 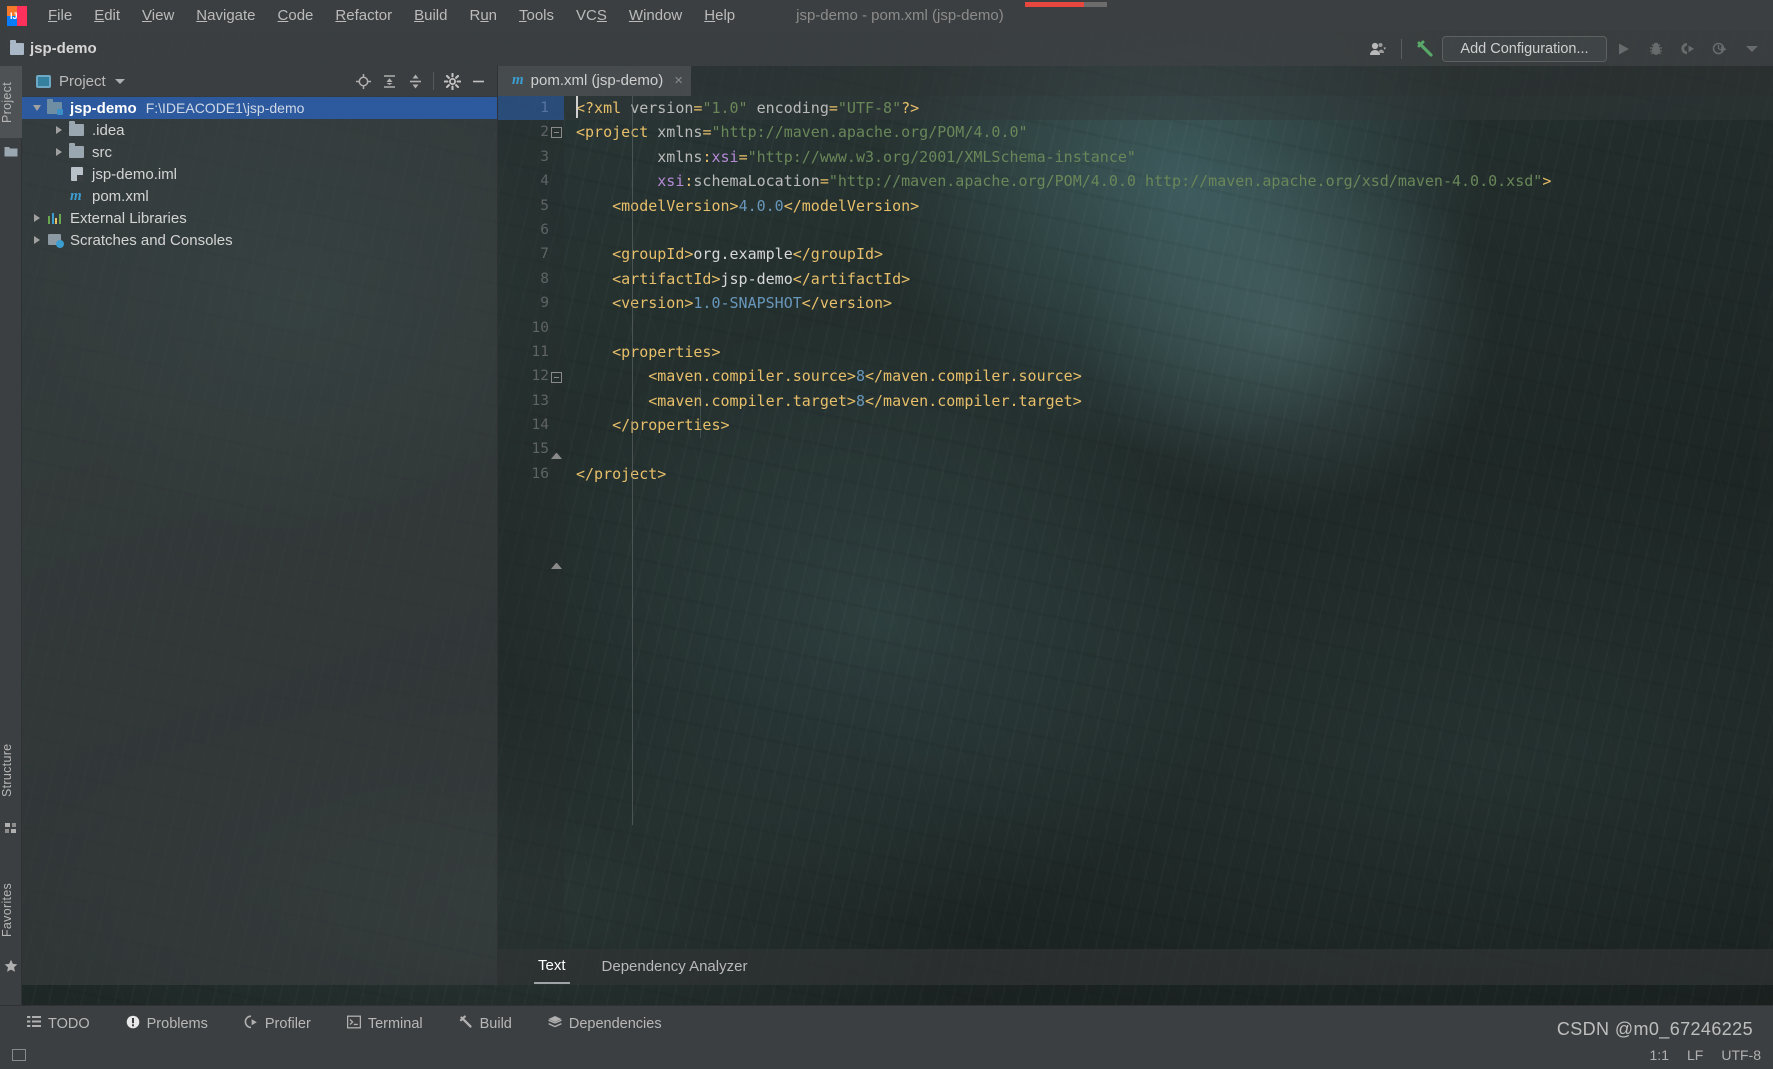 I want to click on menu-code: Code, so click(x=296, y=16).